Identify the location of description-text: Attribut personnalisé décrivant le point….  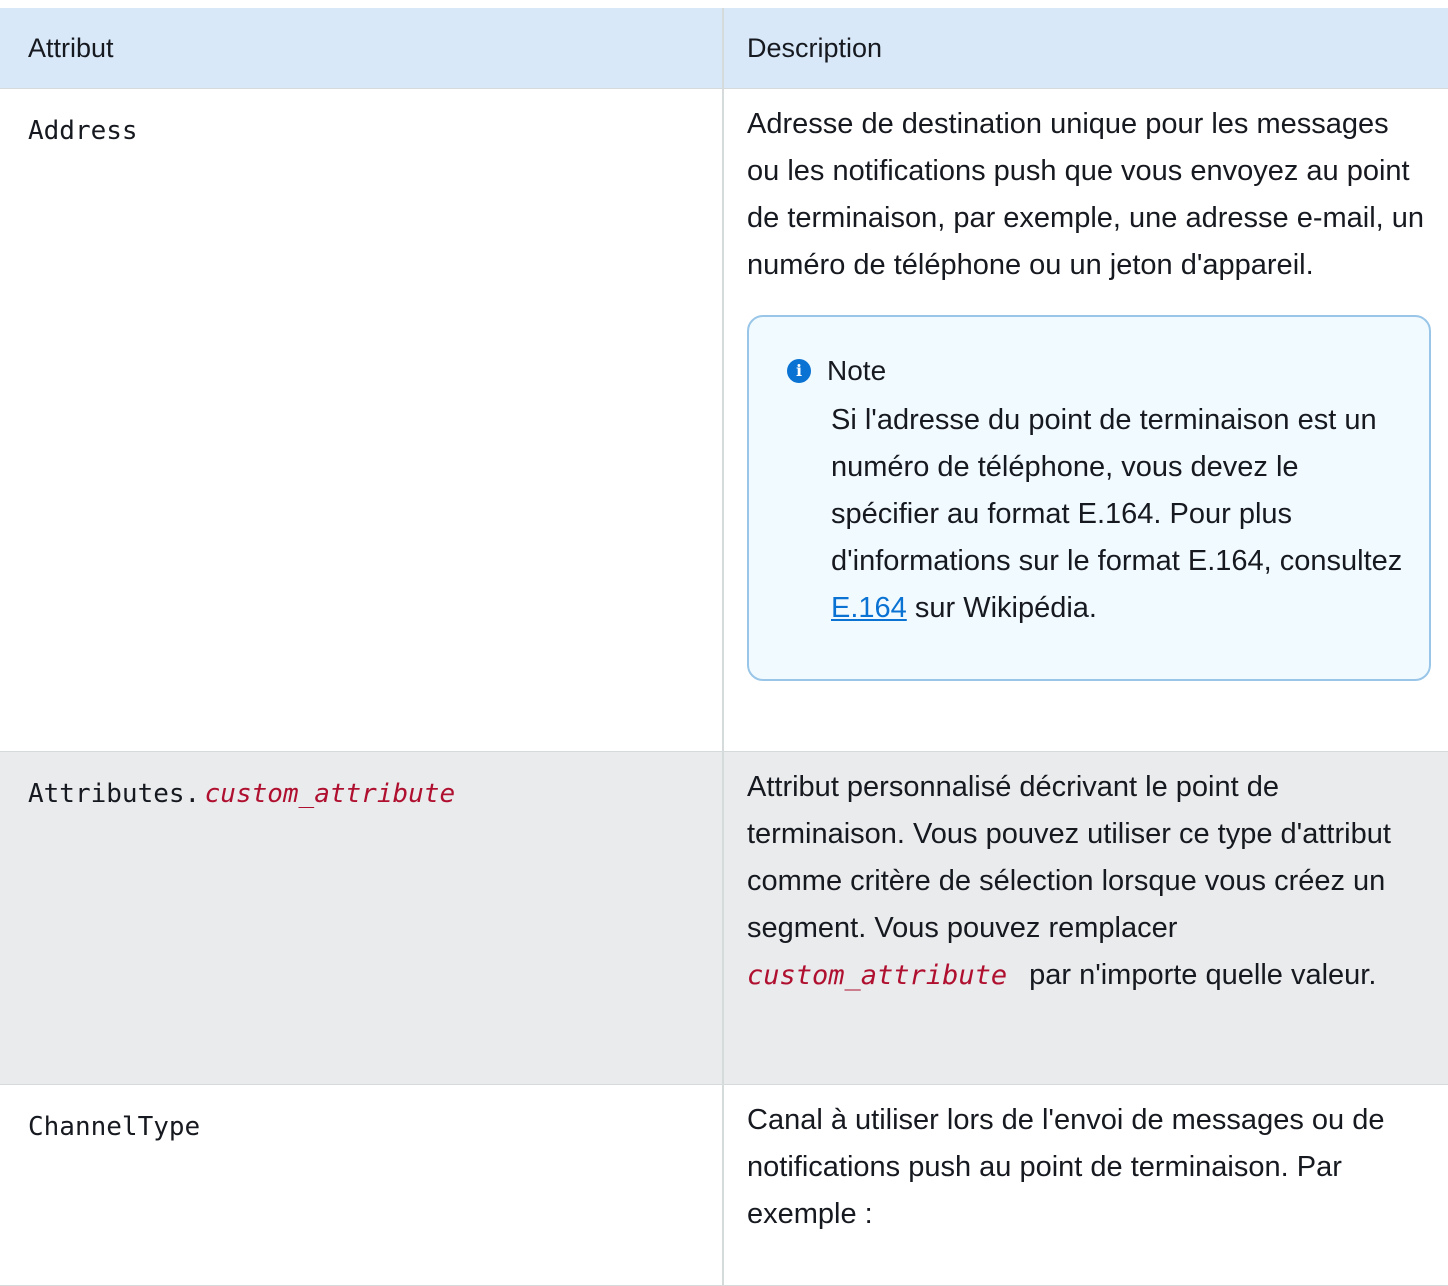
(1087, 875).